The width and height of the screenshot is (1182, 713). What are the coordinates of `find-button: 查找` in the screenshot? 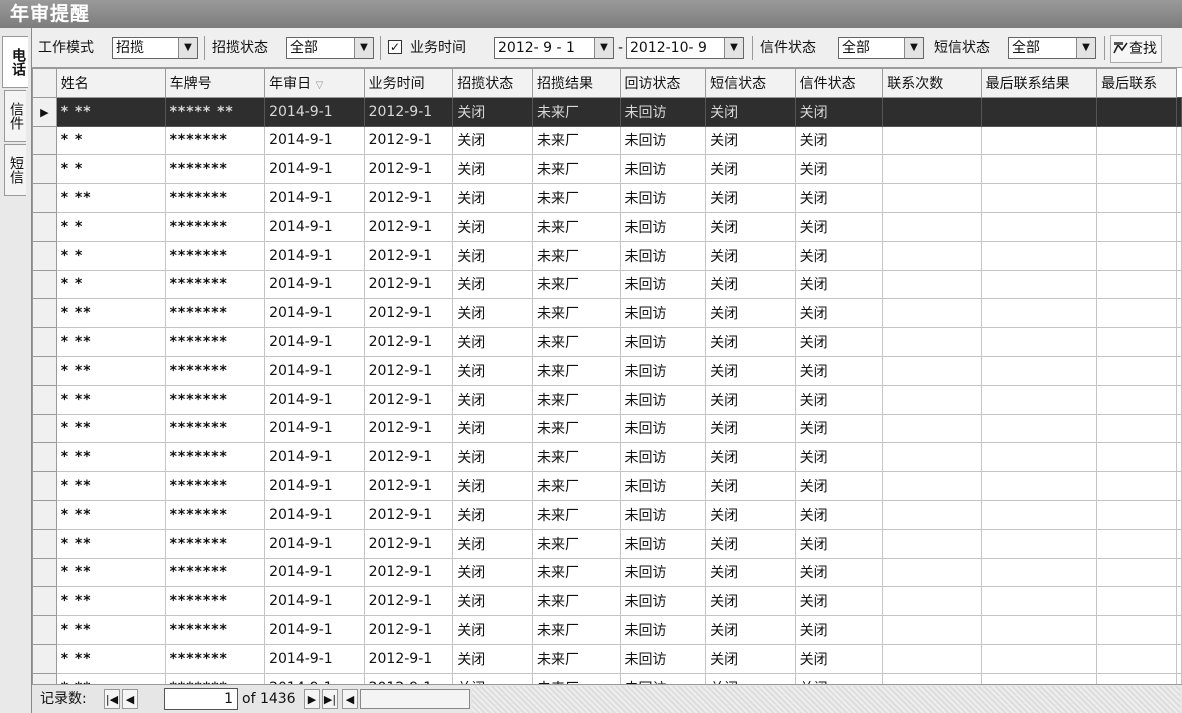 It's located at (1136, 49).